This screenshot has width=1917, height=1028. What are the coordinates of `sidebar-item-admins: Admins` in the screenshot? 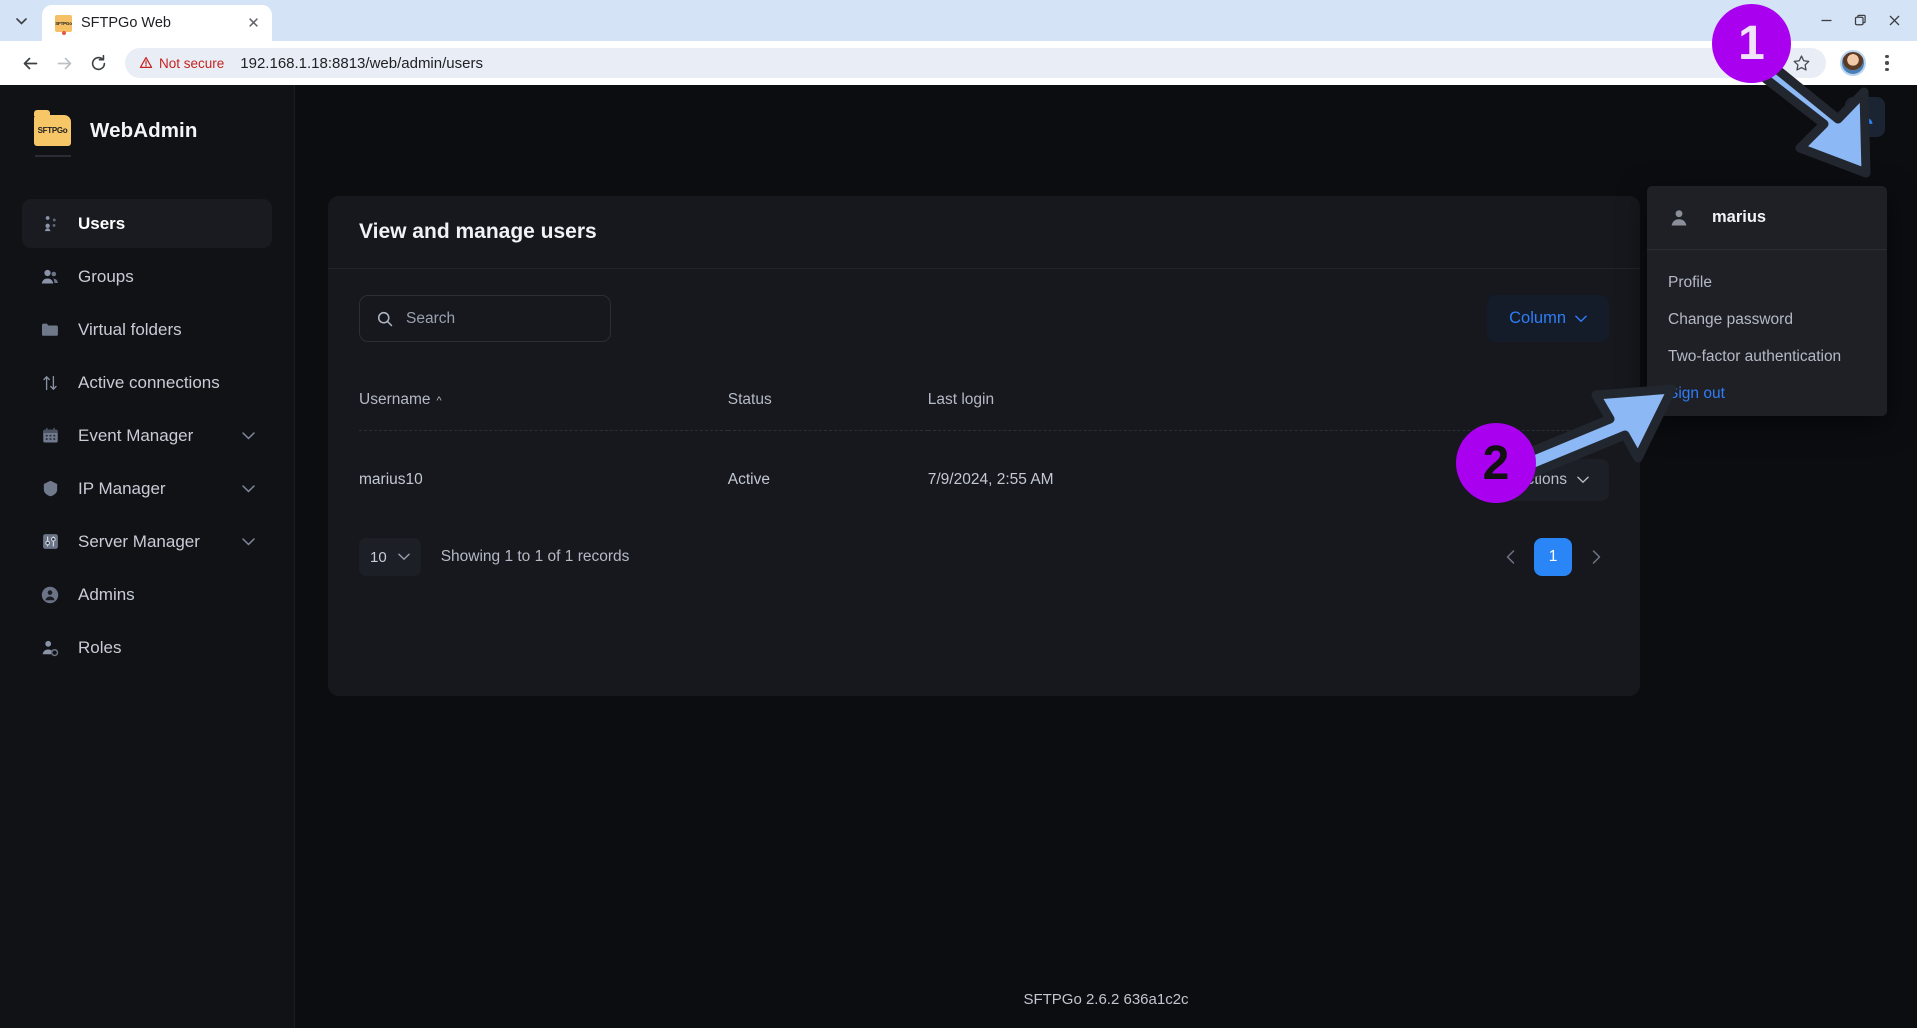 It's located at (147, 594).